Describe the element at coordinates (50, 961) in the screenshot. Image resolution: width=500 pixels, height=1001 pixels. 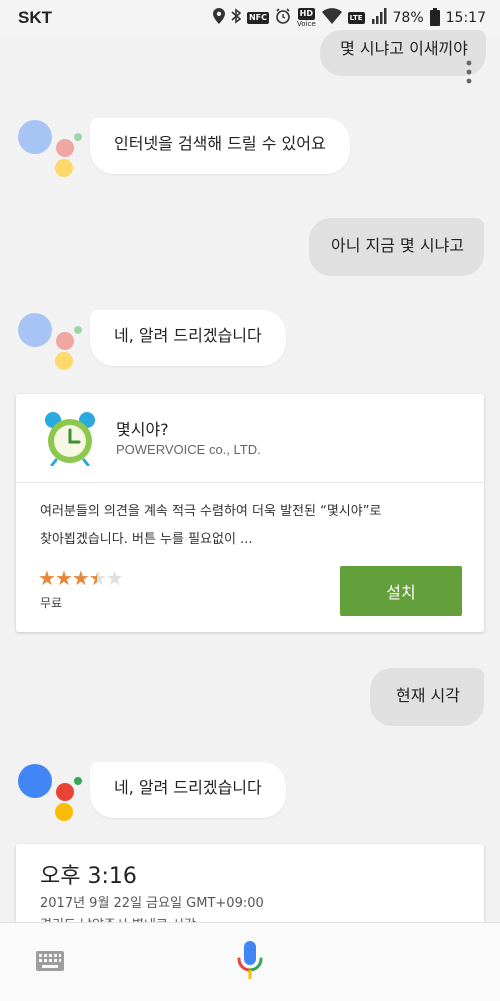
I see `keyboard-icon` at that location.